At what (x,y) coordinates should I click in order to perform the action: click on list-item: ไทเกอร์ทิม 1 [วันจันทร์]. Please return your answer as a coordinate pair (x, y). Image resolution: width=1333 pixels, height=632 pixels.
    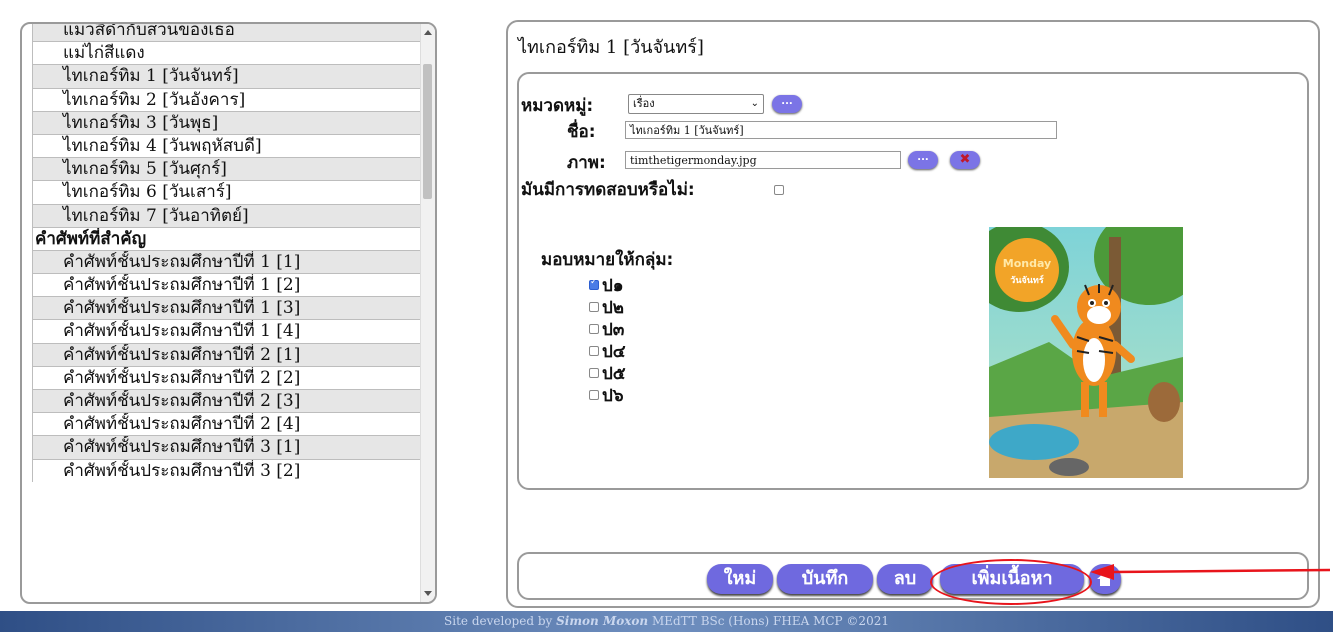
    Looking at the image, I should click on (232, 76).